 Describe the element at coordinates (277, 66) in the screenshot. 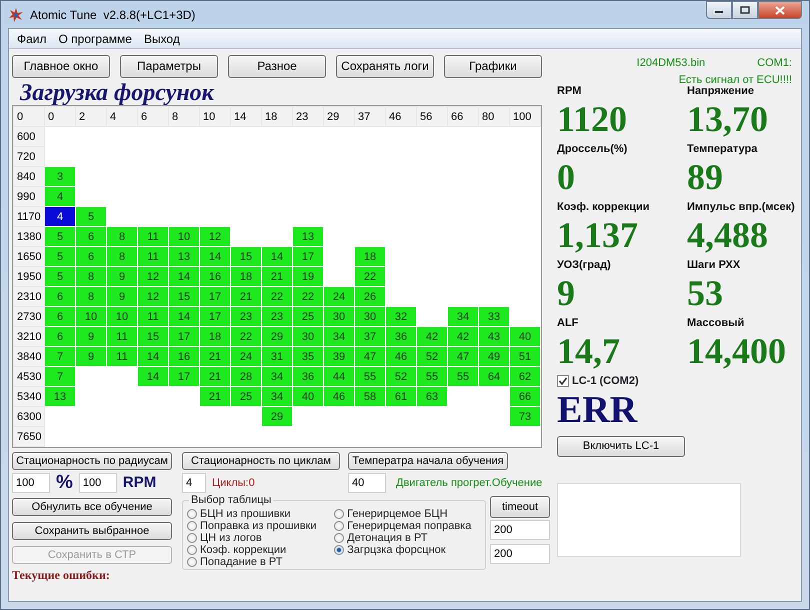

I see `toolbar-button: Разное` at that location.